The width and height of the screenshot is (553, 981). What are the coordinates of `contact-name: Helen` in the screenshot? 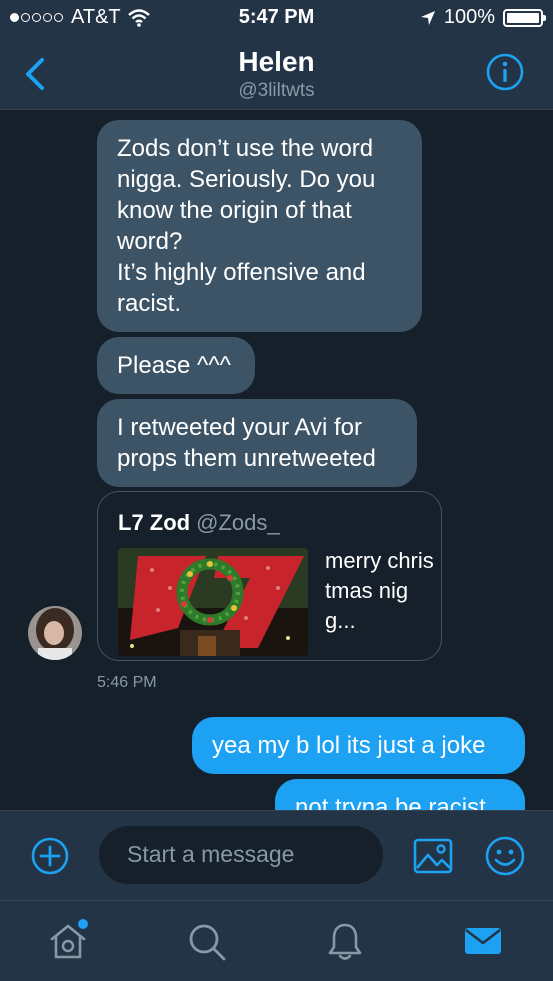 It's located at (276, 62).